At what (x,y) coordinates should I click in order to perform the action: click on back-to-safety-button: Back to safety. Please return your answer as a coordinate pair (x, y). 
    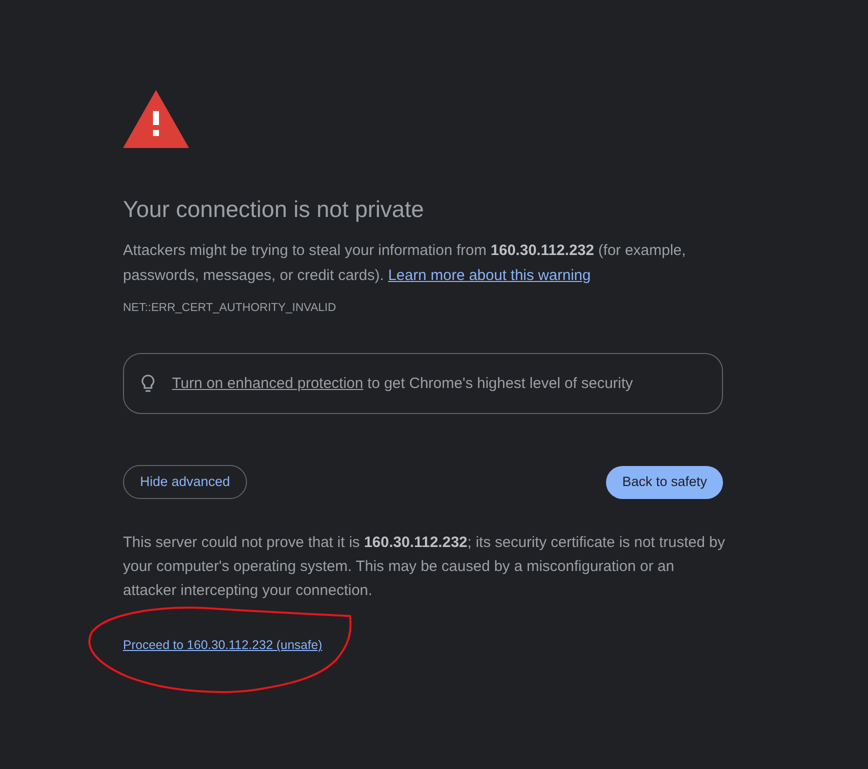
    Looking at the image, I should click on (664, 482).